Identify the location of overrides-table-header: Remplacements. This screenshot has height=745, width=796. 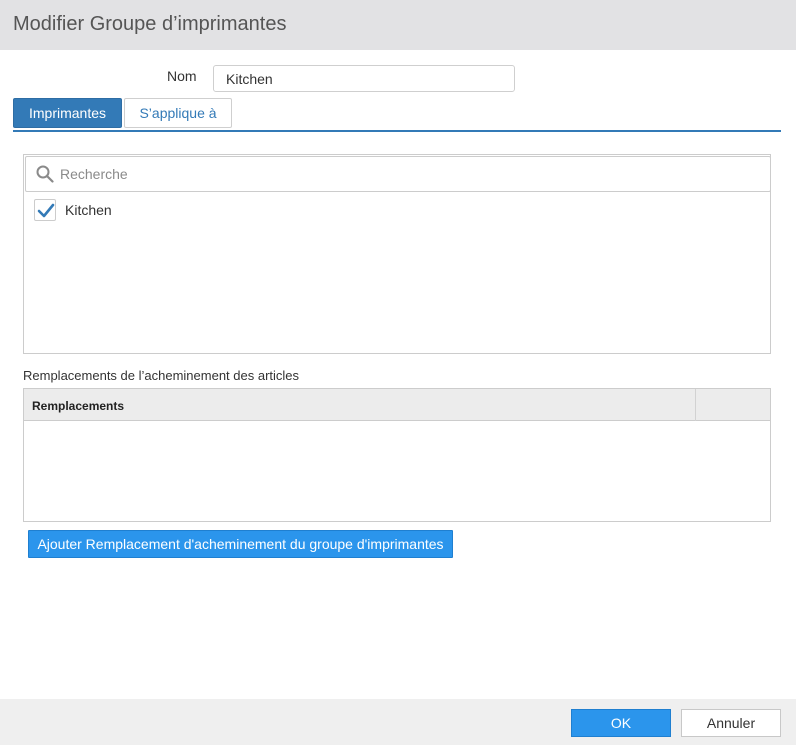
(397, 405).